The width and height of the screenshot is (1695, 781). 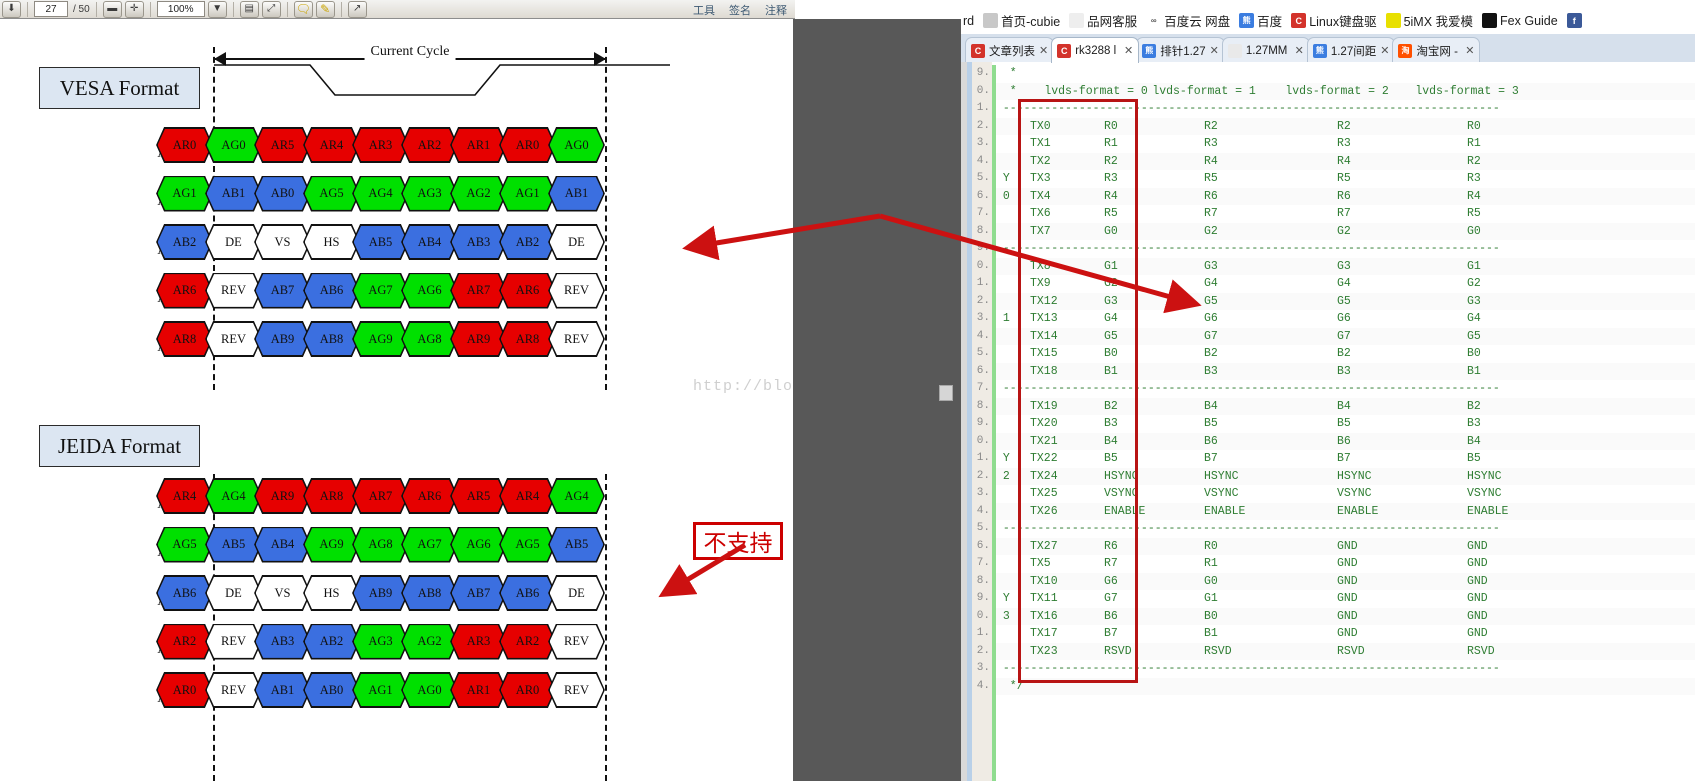 What do you see at coordinates (331, 690) in the screenshot?
I see `waveform-cell: AB0` at bounding box center [331, 690].